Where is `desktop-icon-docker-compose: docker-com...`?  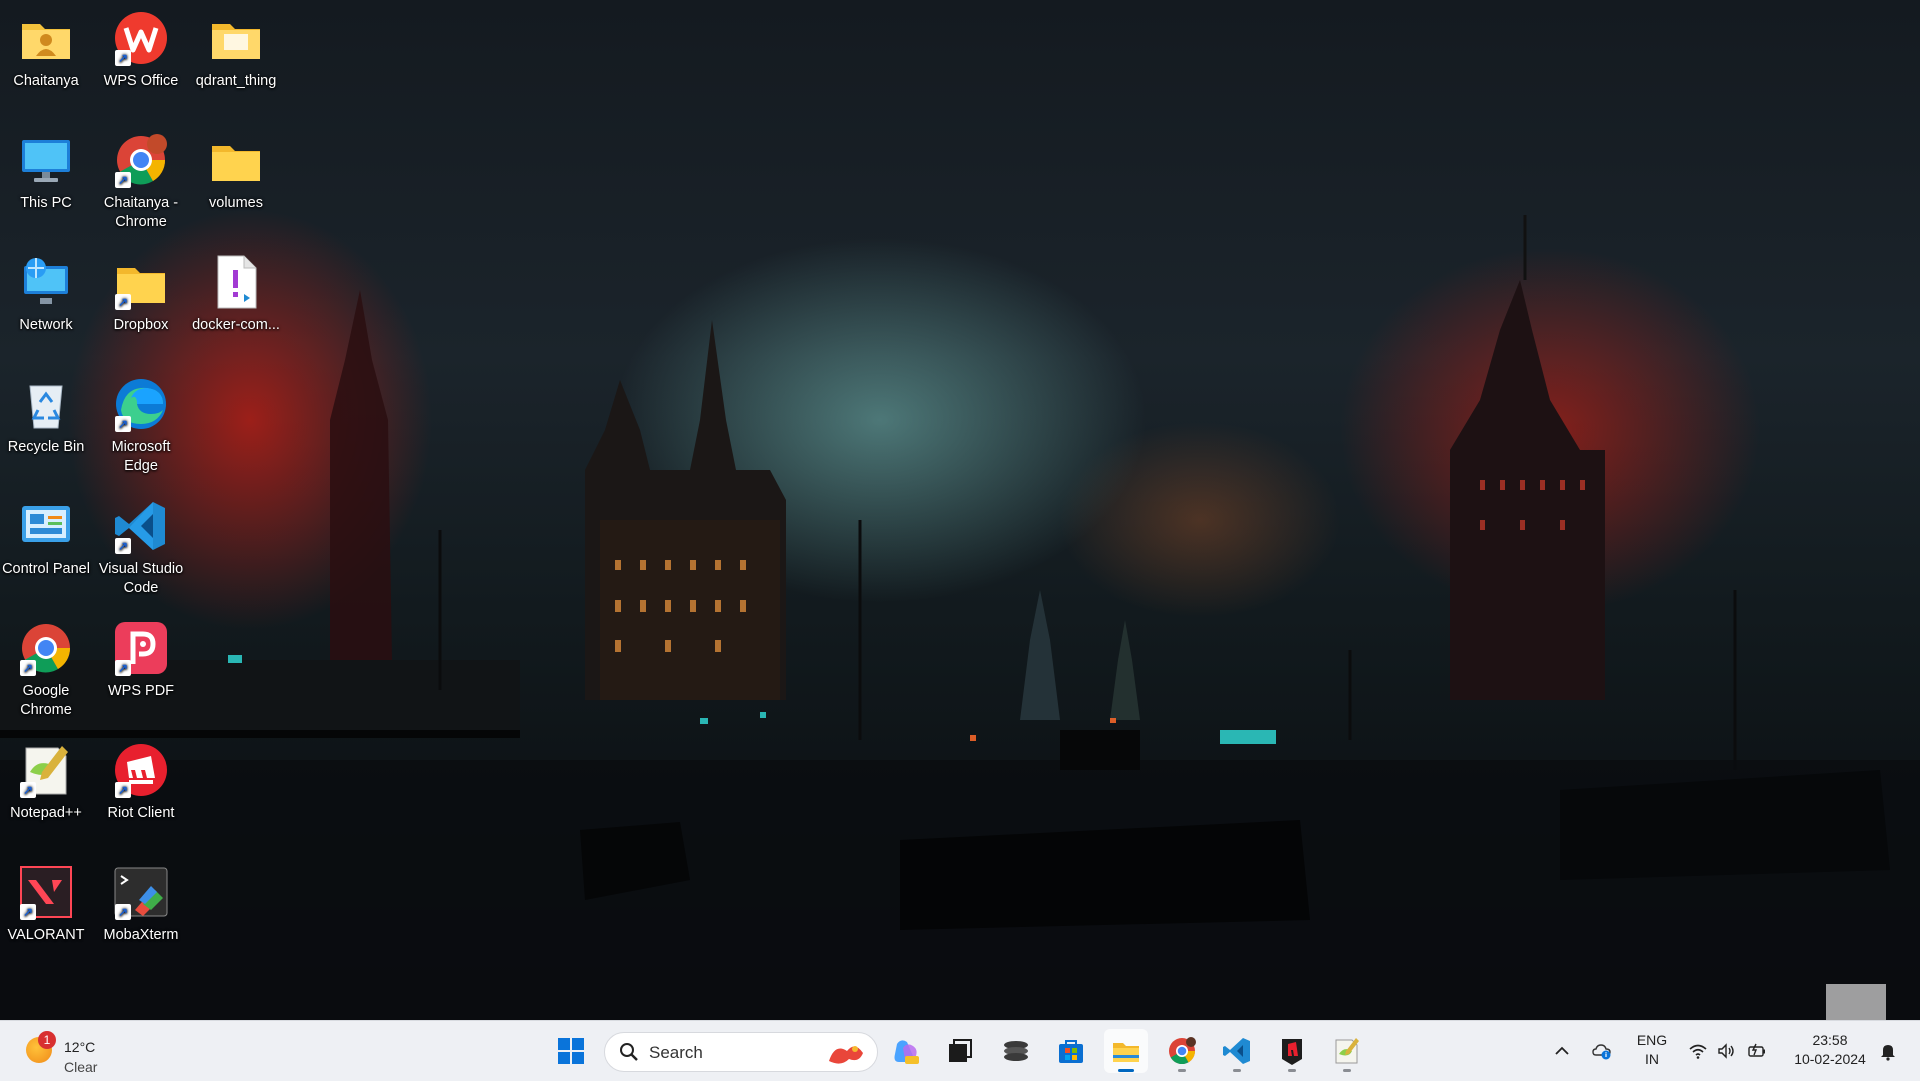 desktop-icon-docker-compose: docker-com... is located at coordinates (236, 294).